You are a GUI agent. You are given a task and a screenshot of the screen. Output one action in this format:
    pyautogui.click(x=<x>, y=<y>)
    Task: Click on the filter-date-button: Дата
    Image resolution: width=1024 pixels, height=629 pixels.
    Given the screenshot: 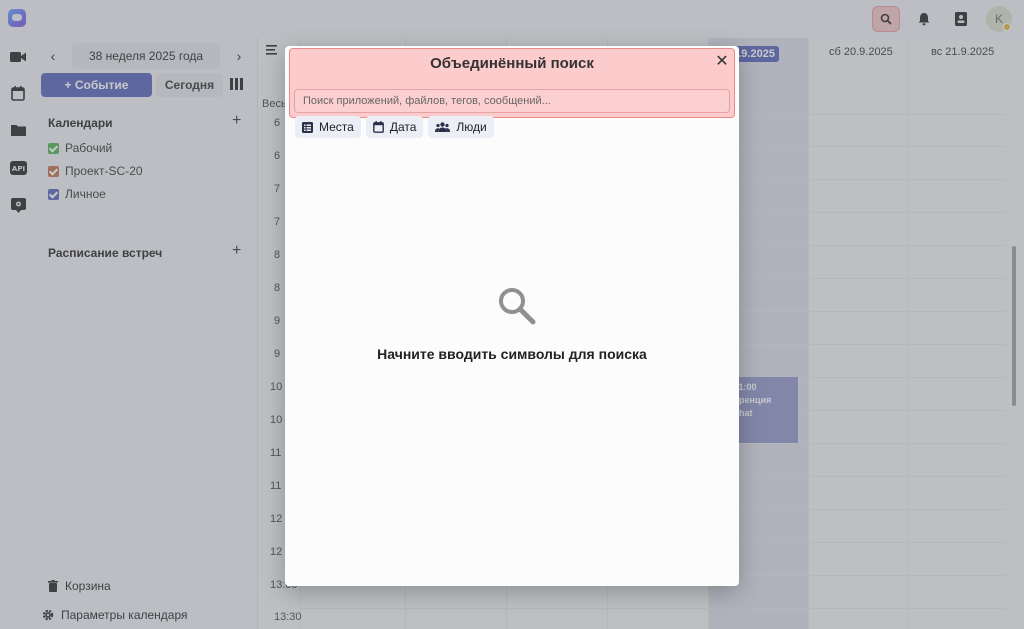 What is the action you would take?
    pyautogui.click(x=394, y=127)
    